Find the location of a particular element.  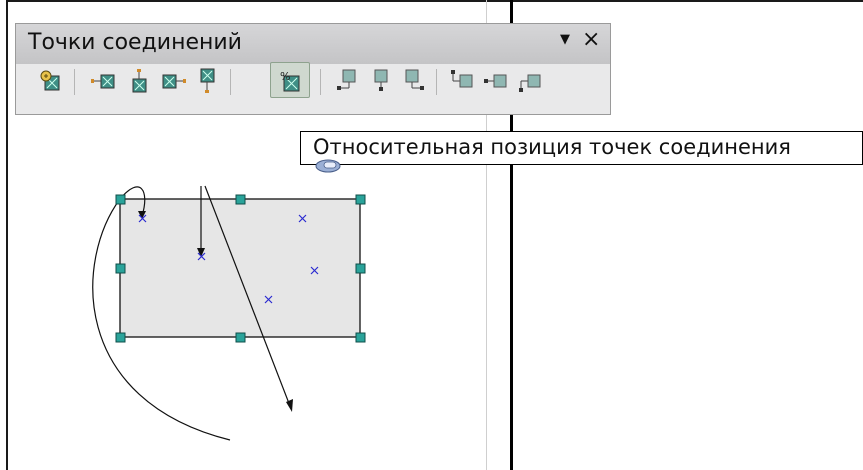

vertical-bottom-icon is located at coordinates (530, 83).